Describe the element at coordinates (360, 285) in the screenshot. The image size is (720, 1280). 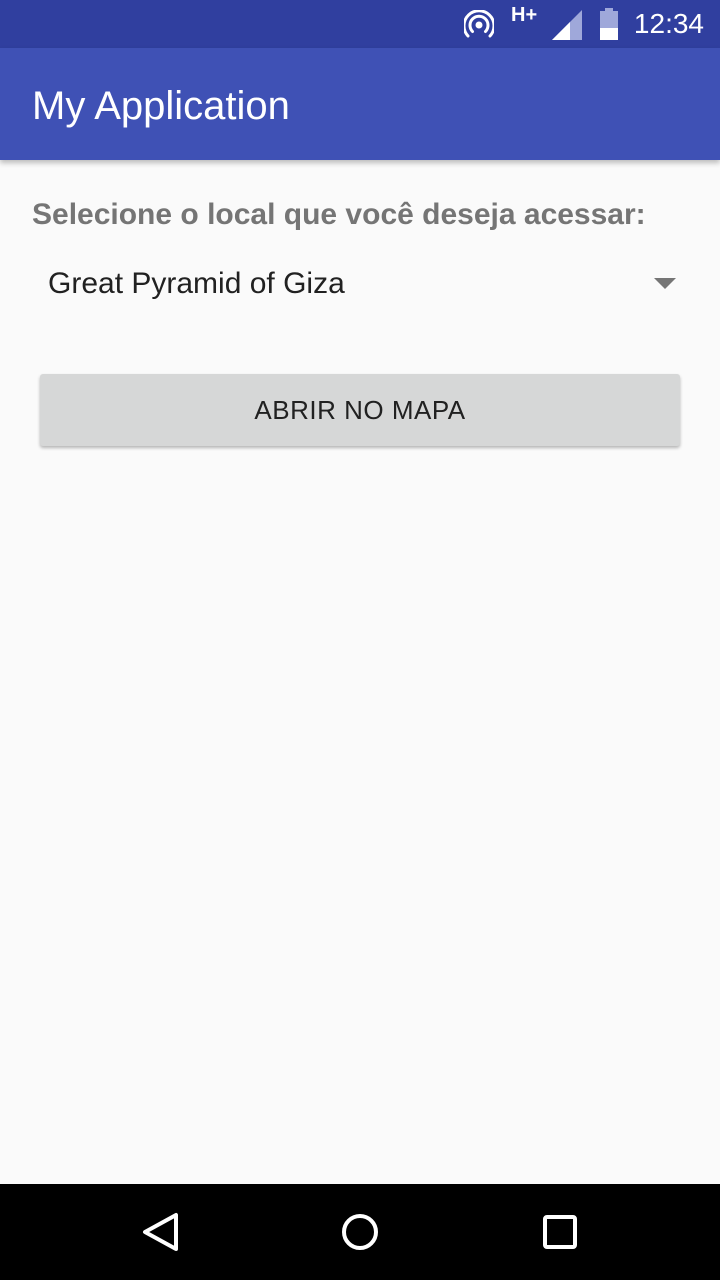
I see `location-spinner: Great Pyramid of Giza` at that location.